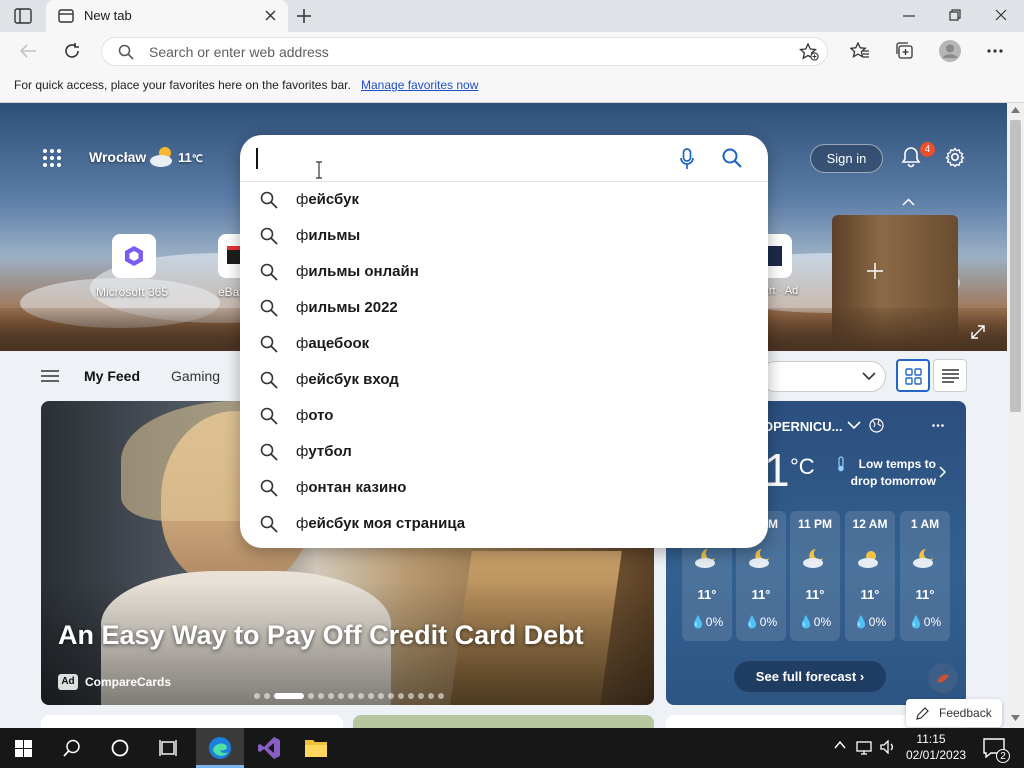 The width and height of the screenshot is (1024, 768). I want to click on expand-background-icon, so click(978, 332).